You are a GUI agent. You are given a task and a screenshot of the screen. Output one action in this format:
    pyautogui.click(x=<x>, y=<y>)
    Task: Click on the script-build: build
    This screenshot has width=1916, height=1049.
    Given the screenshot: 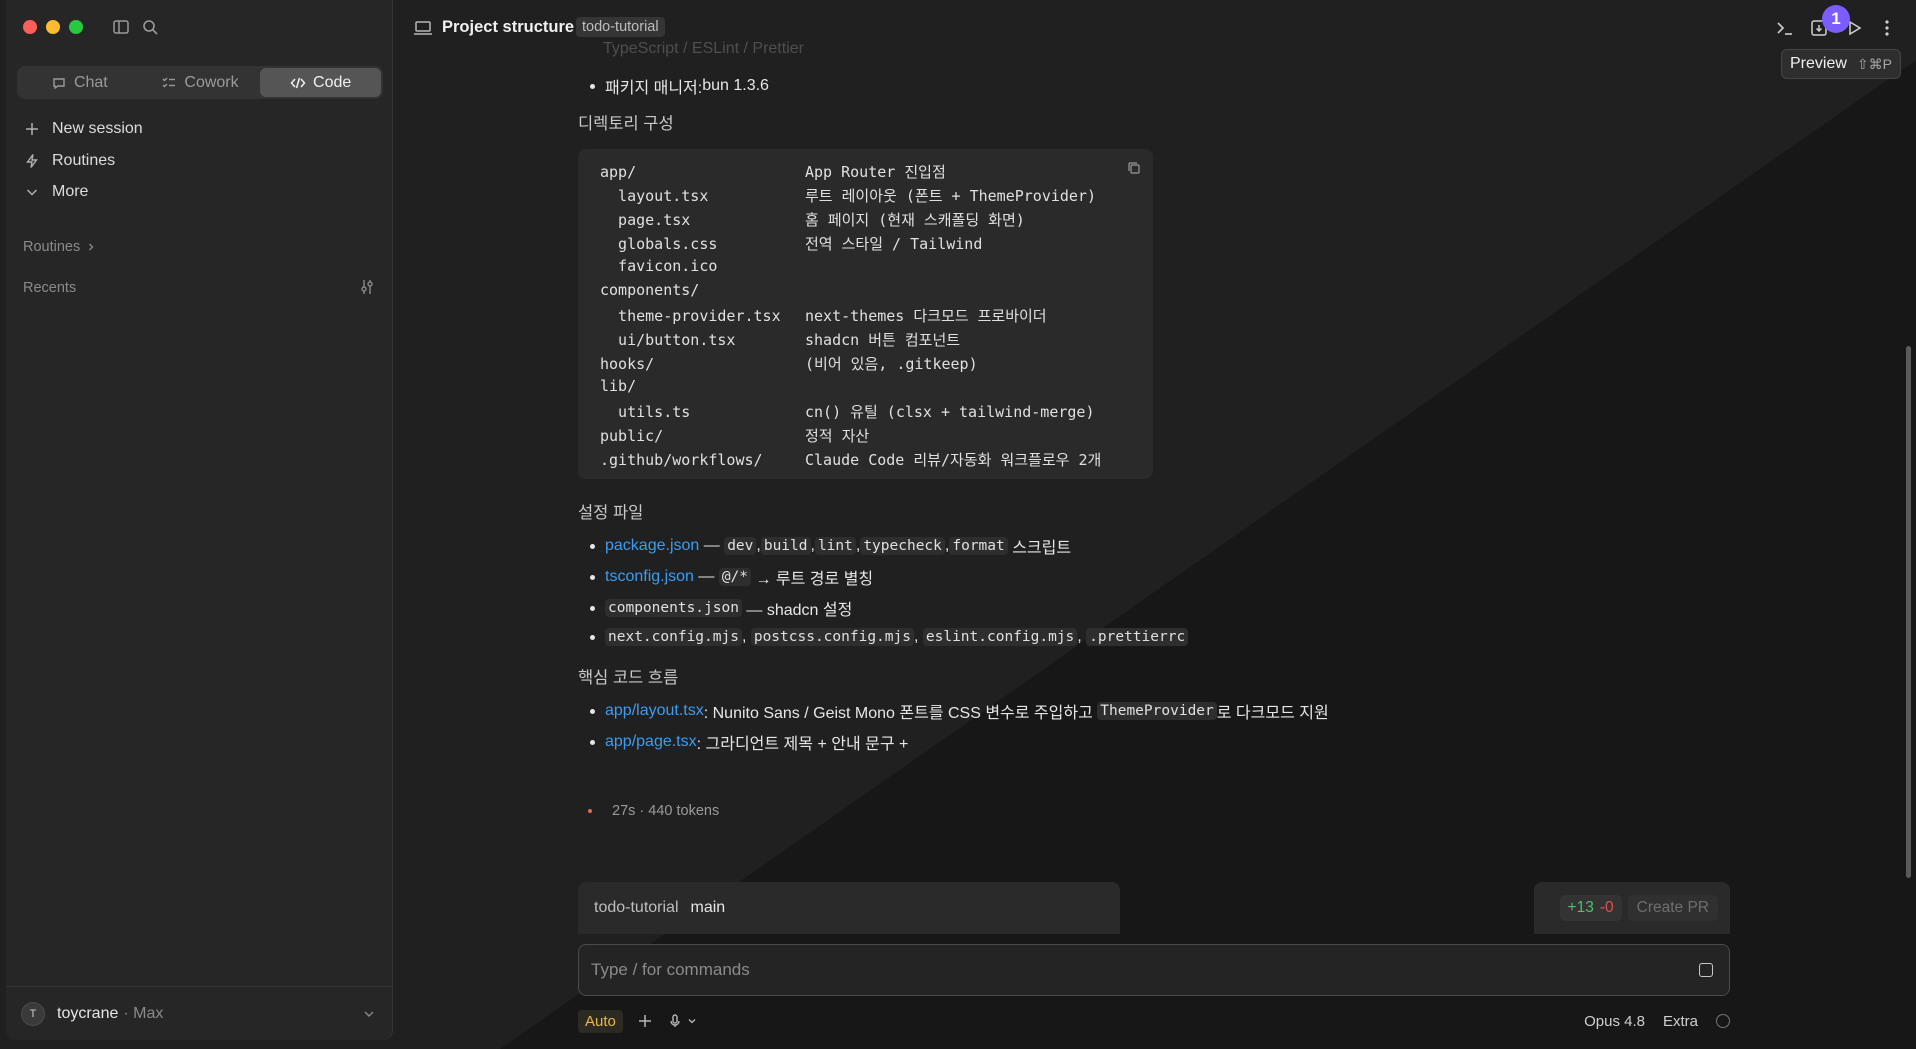 What is the action you would take?
    pyautogui.click(x=785, y=546)
    